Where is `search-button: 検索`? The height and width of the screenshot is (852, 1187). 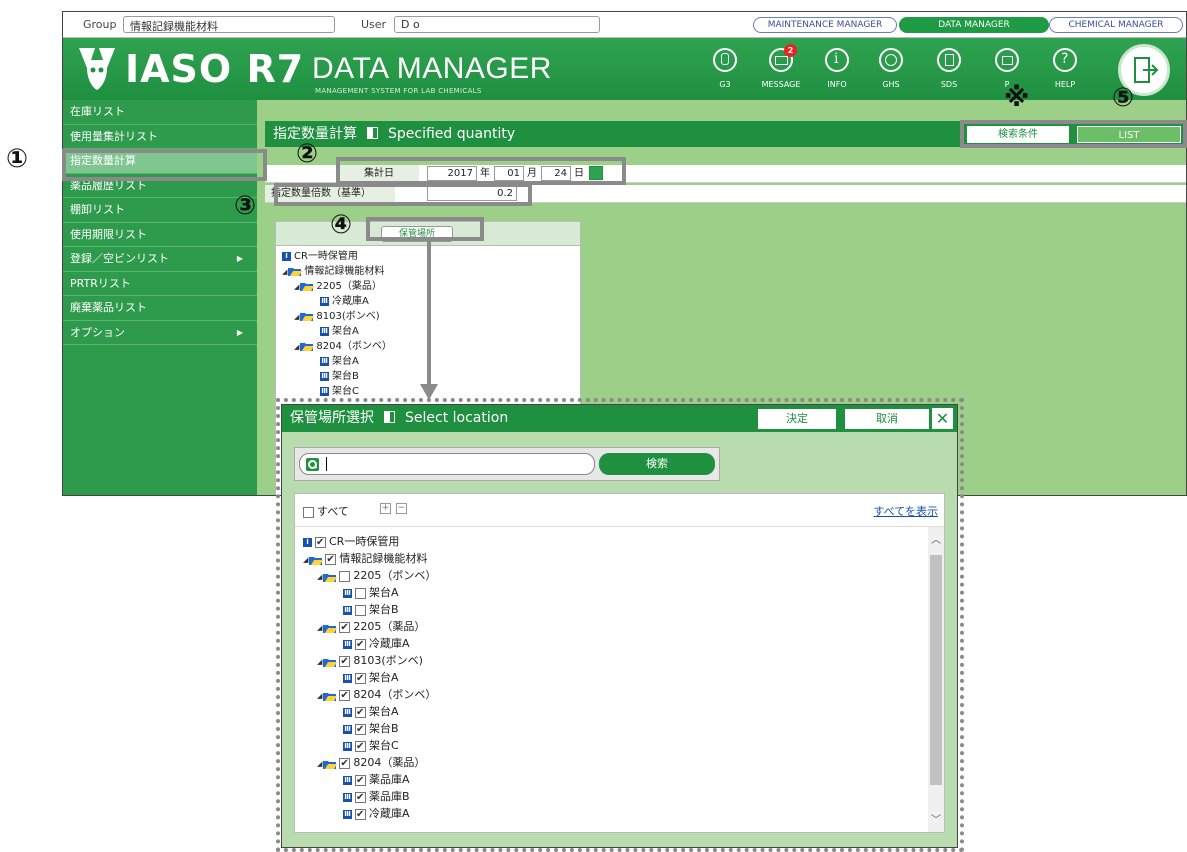 search-button: 検索 is located at coordinates (657, 464).